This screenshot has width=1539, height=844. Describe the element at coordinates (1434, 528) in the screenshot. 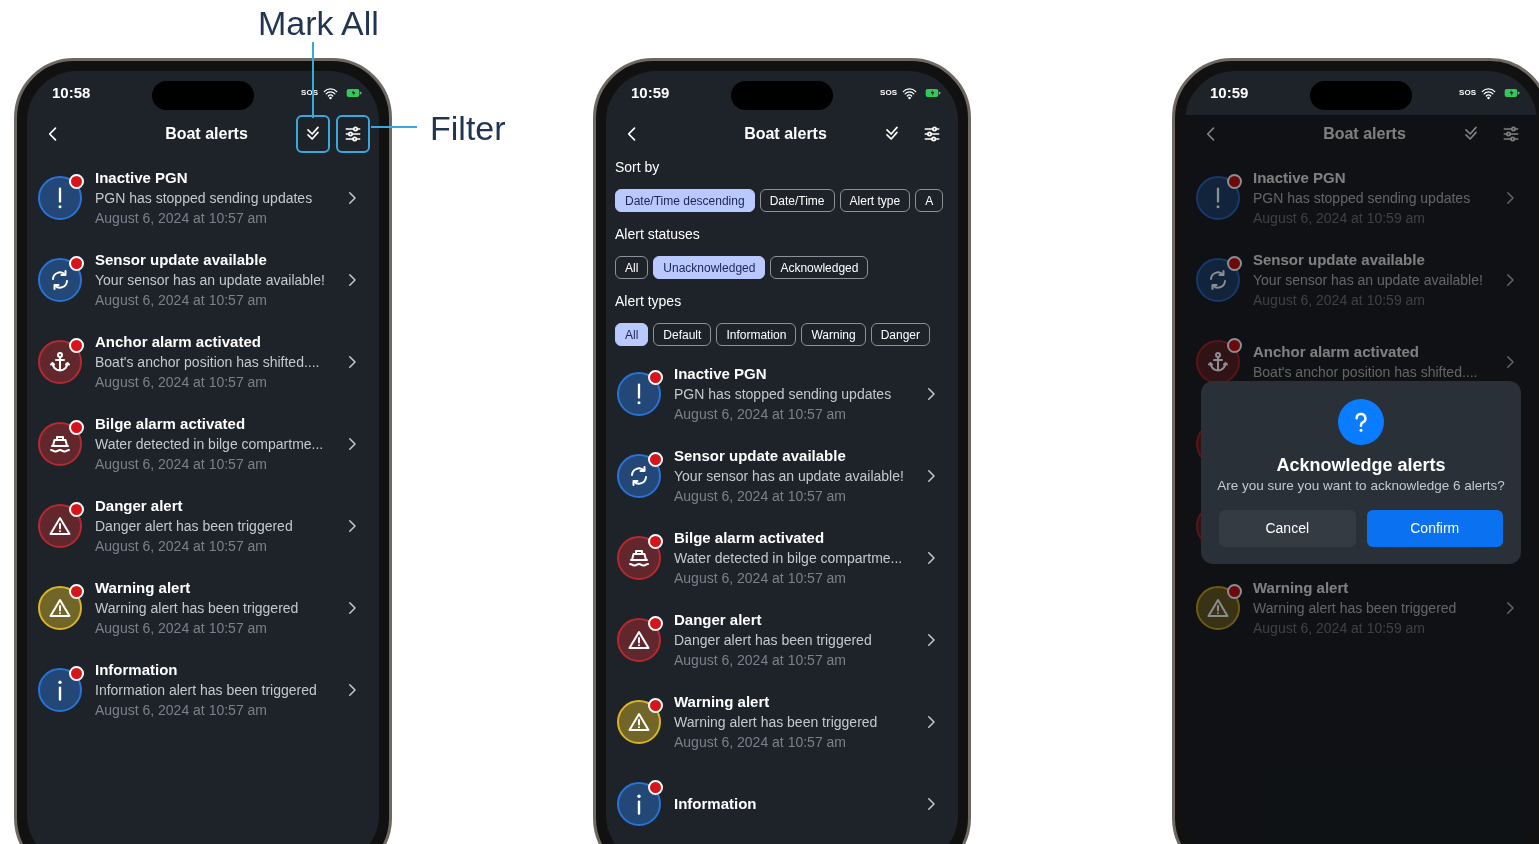

I see `confirm-button: Confirm` at that location.